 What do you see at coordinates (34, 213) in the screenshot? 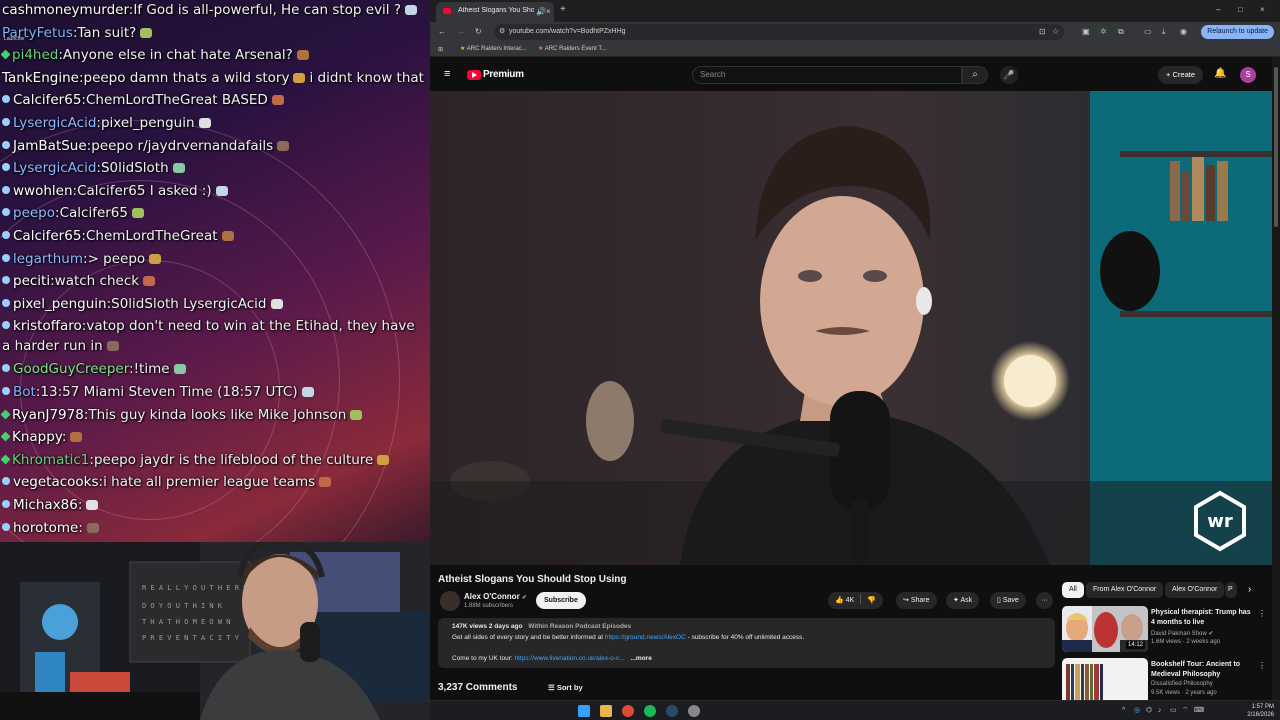
I see `chat-username: peepo` at bounding box center [34, 213].